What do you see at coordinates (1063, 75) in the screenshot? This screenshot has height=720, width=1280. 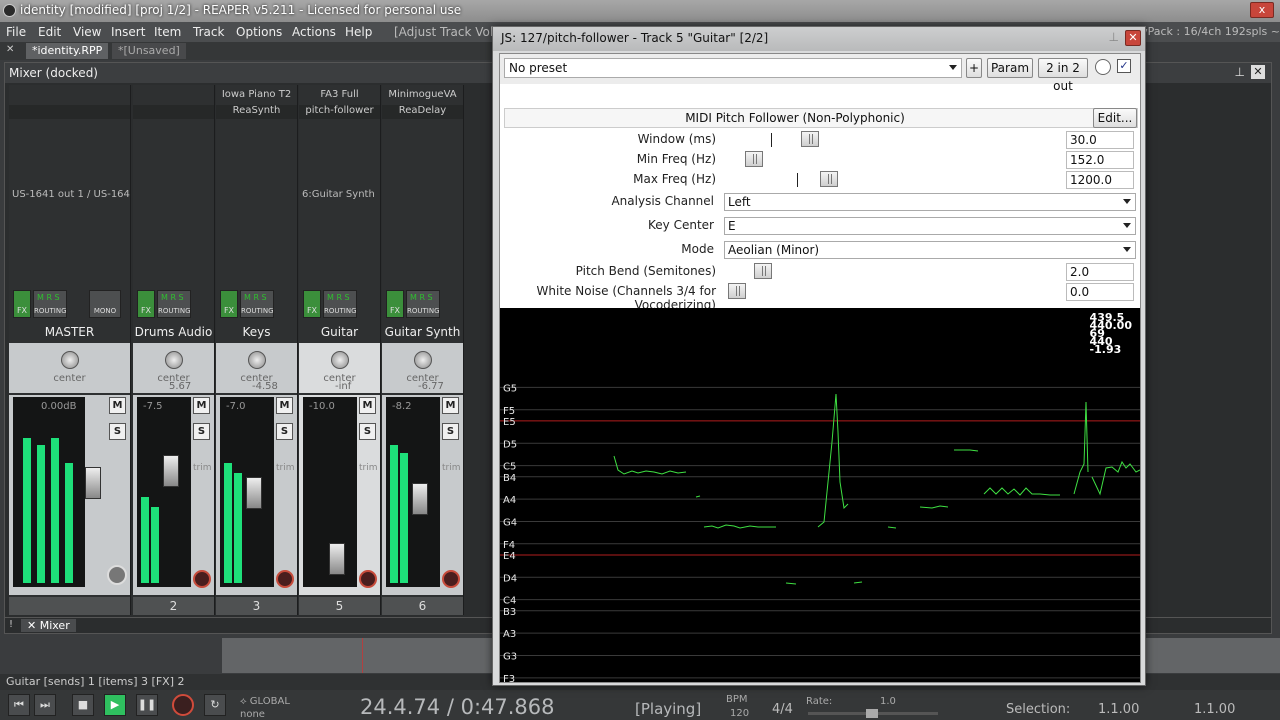 I see `io-button: 2 in 2 out` at bounding box center [1063, 75].